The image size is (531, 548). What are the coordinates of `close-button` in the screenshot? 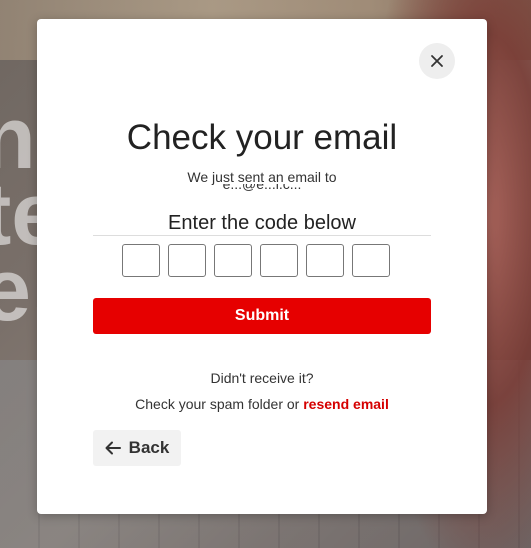 It's located at (437, 61).